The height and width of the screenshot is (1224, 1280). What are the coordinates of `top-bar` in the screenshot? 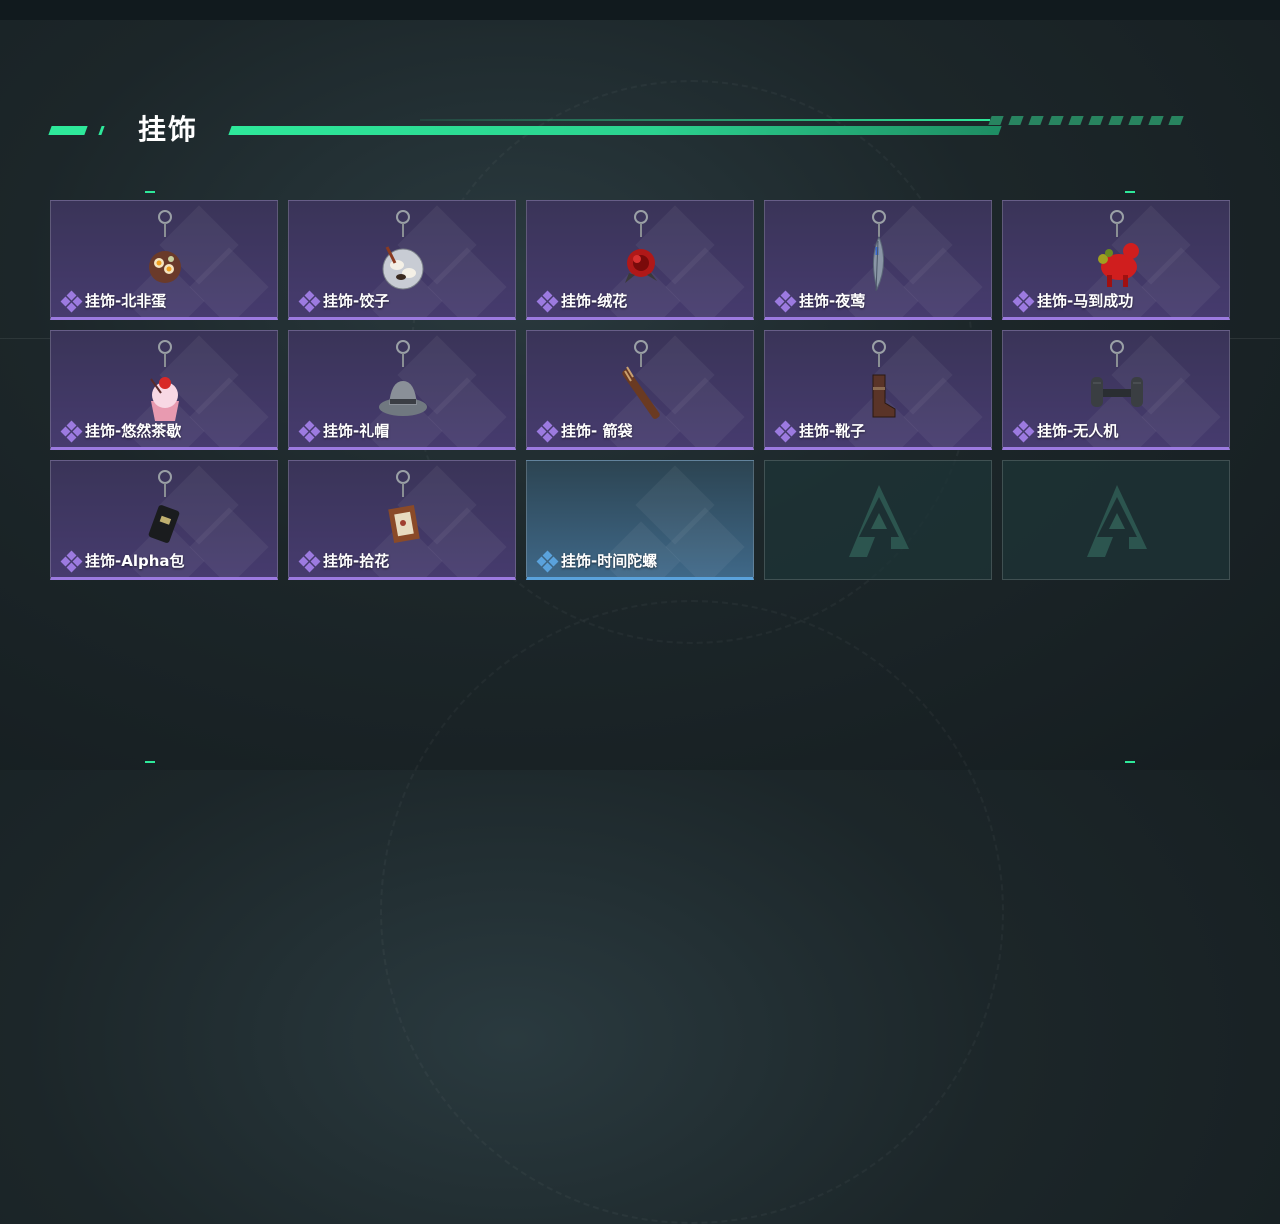 It's located at (640, 10).